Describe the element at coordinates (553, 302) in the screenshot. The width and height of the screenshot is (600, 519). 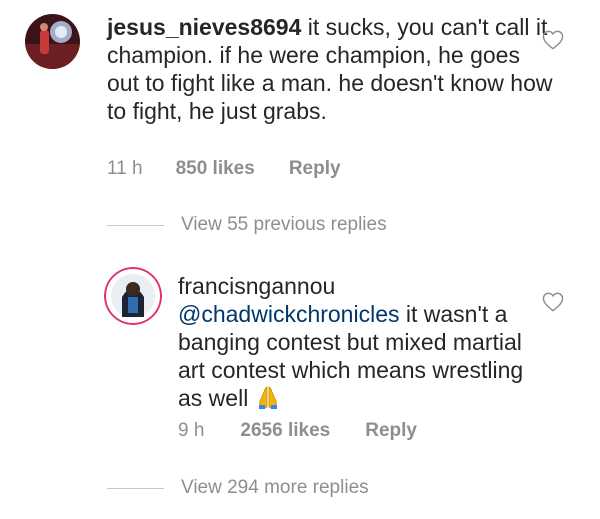
I see `reply-like-heart-icon` at that location.